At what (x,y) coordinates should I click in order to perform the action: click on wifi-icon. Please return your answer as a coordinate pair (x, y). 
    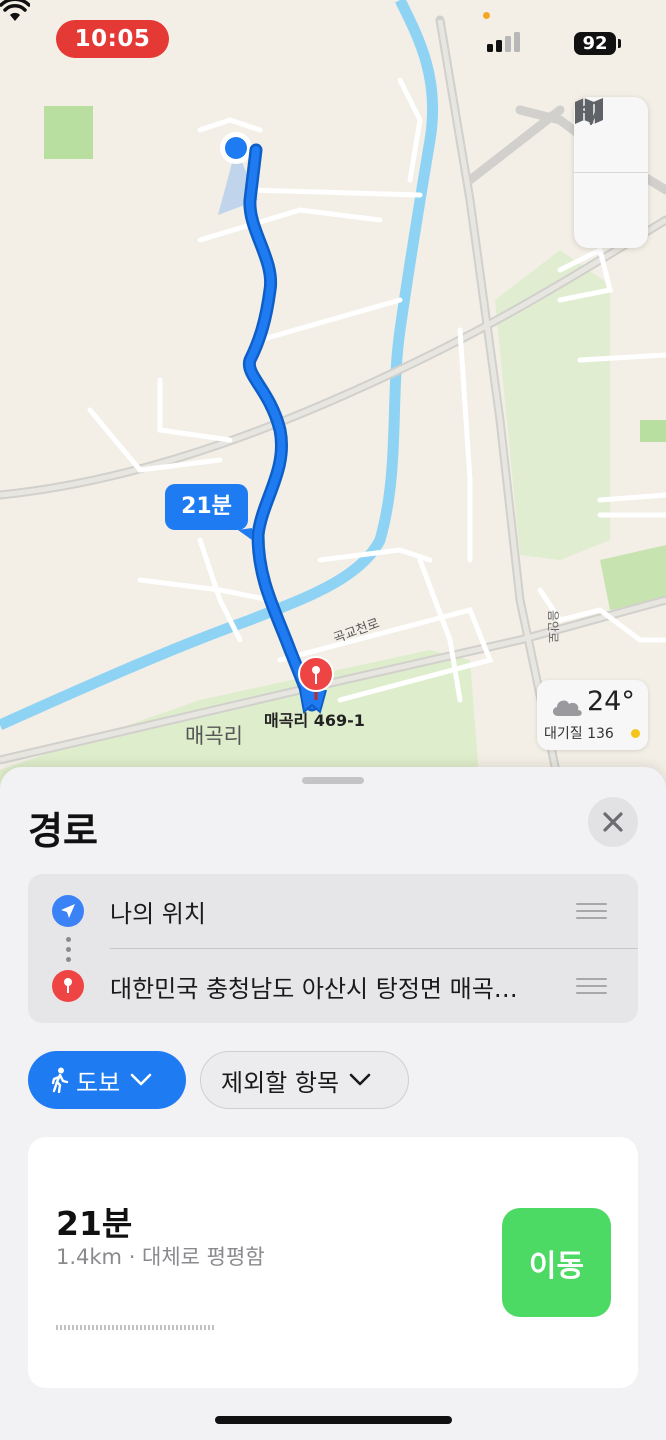
    Looking at the image, I should click on (15, 10).